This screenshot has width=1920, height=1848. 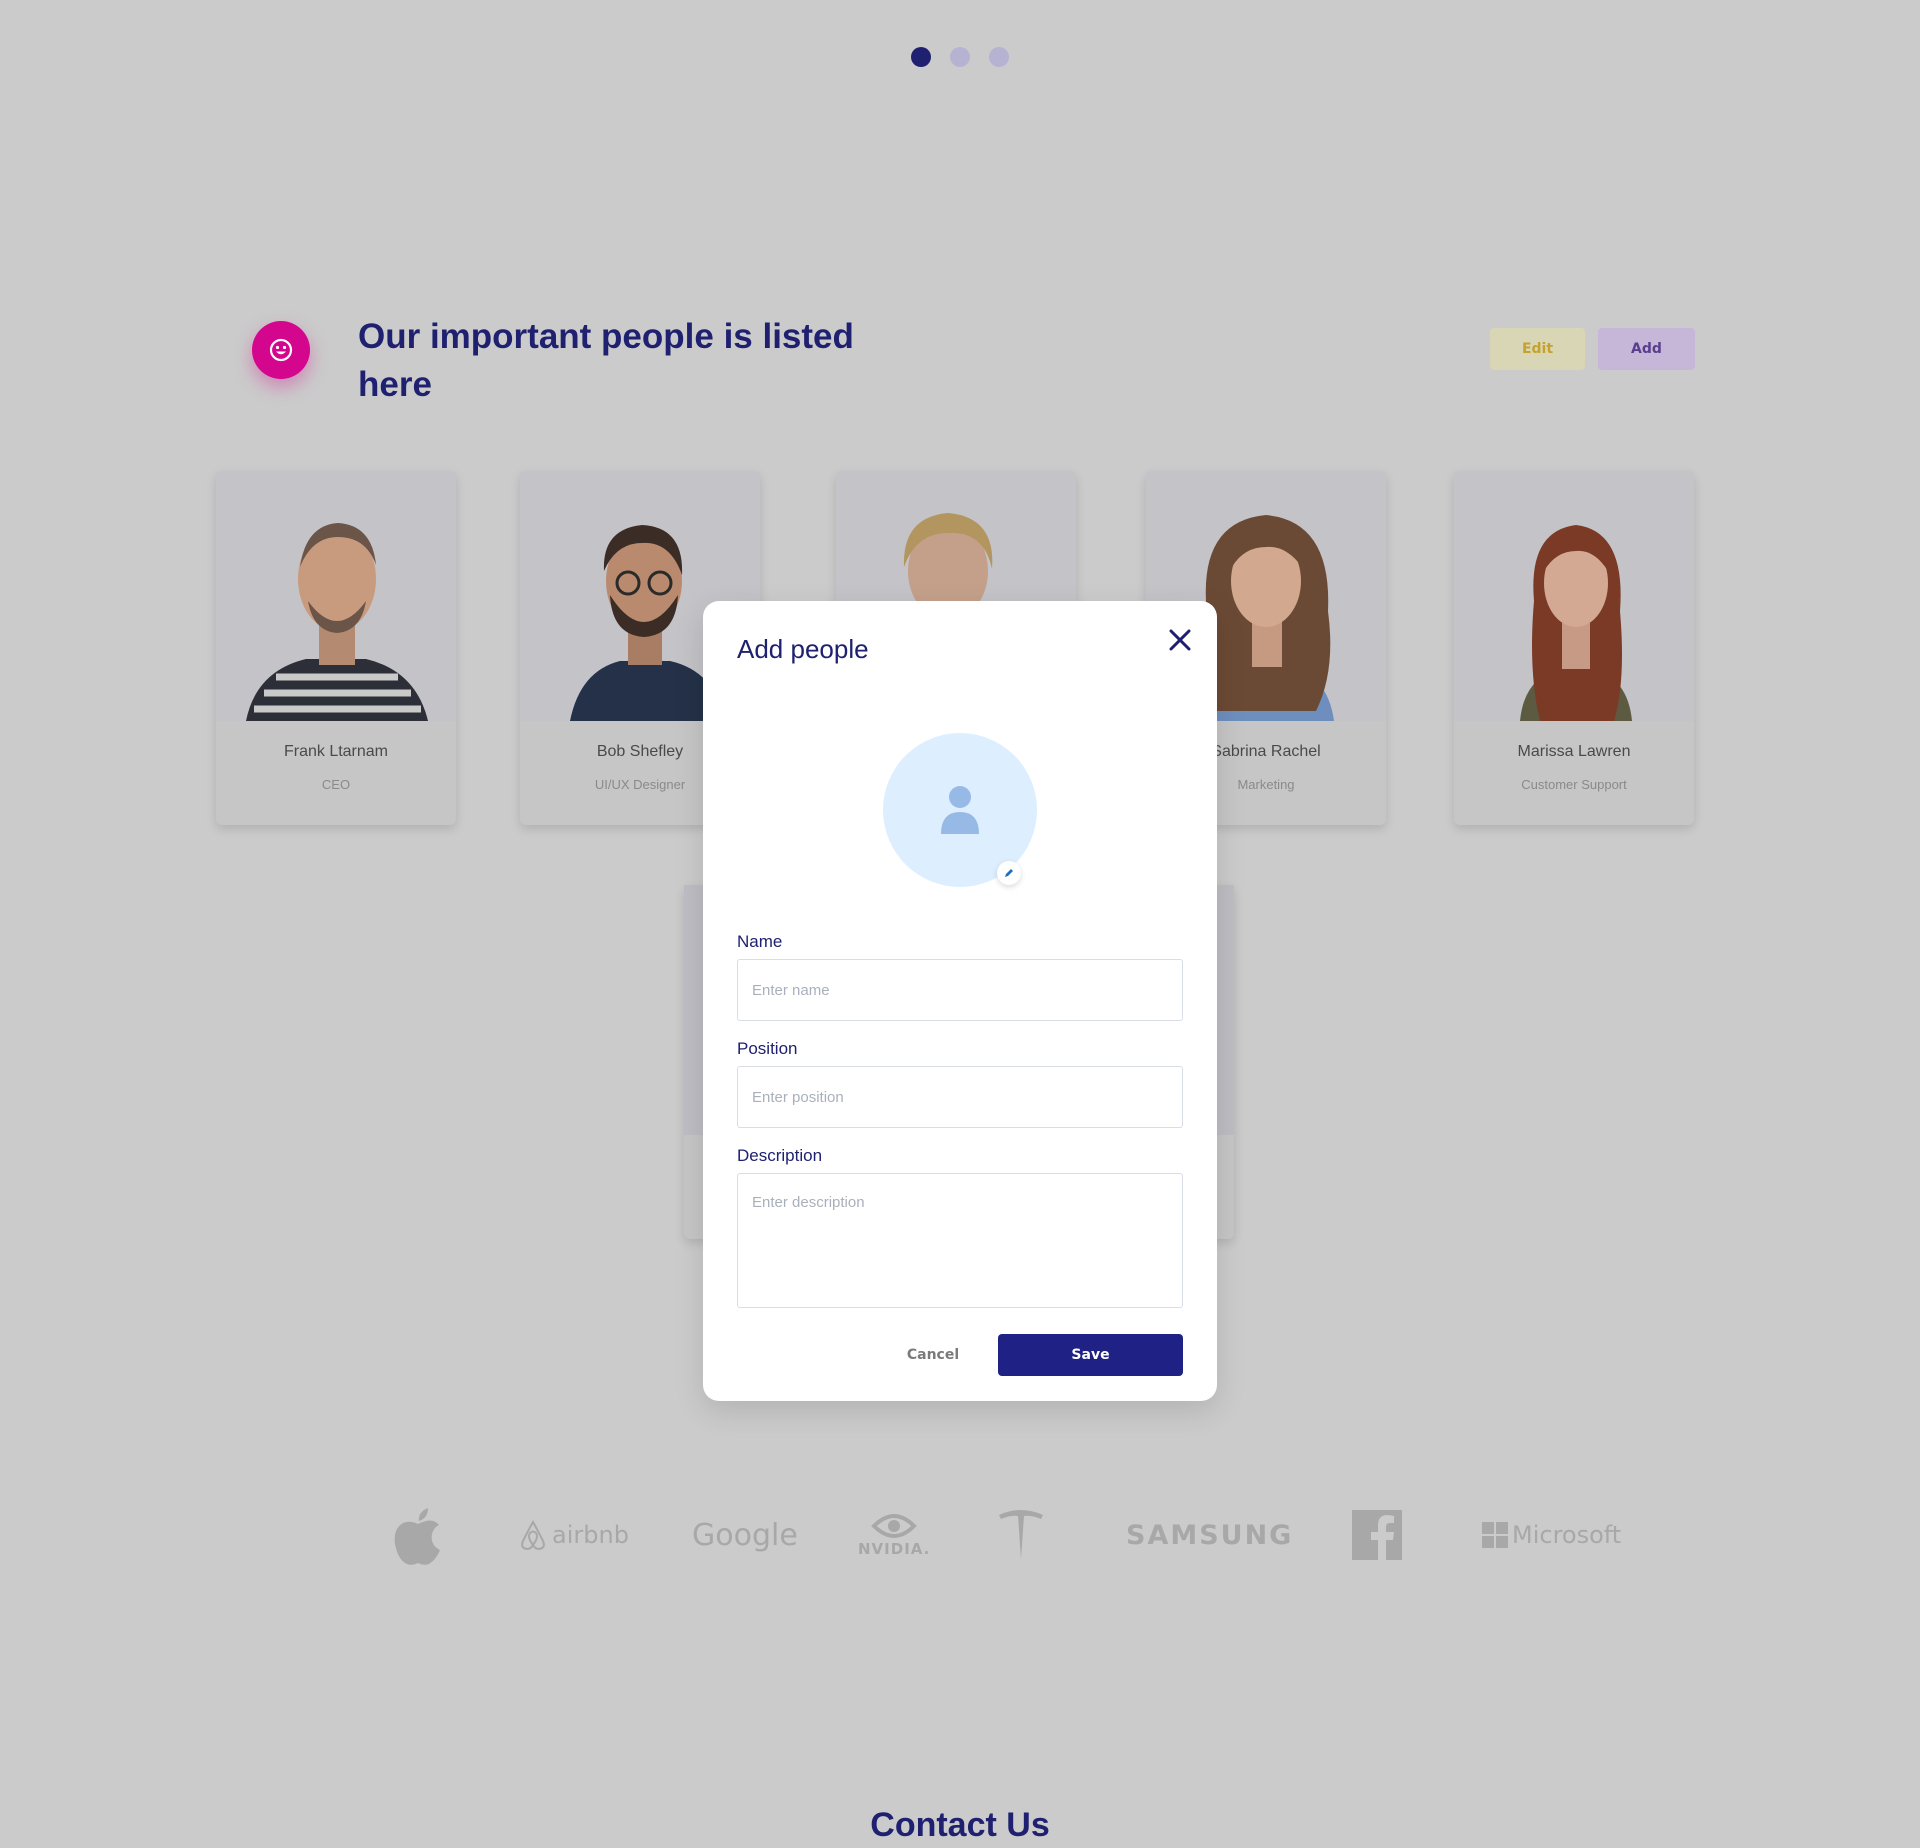 I want to click on facebook-logo-icon, so click(x=1377, y=1535).